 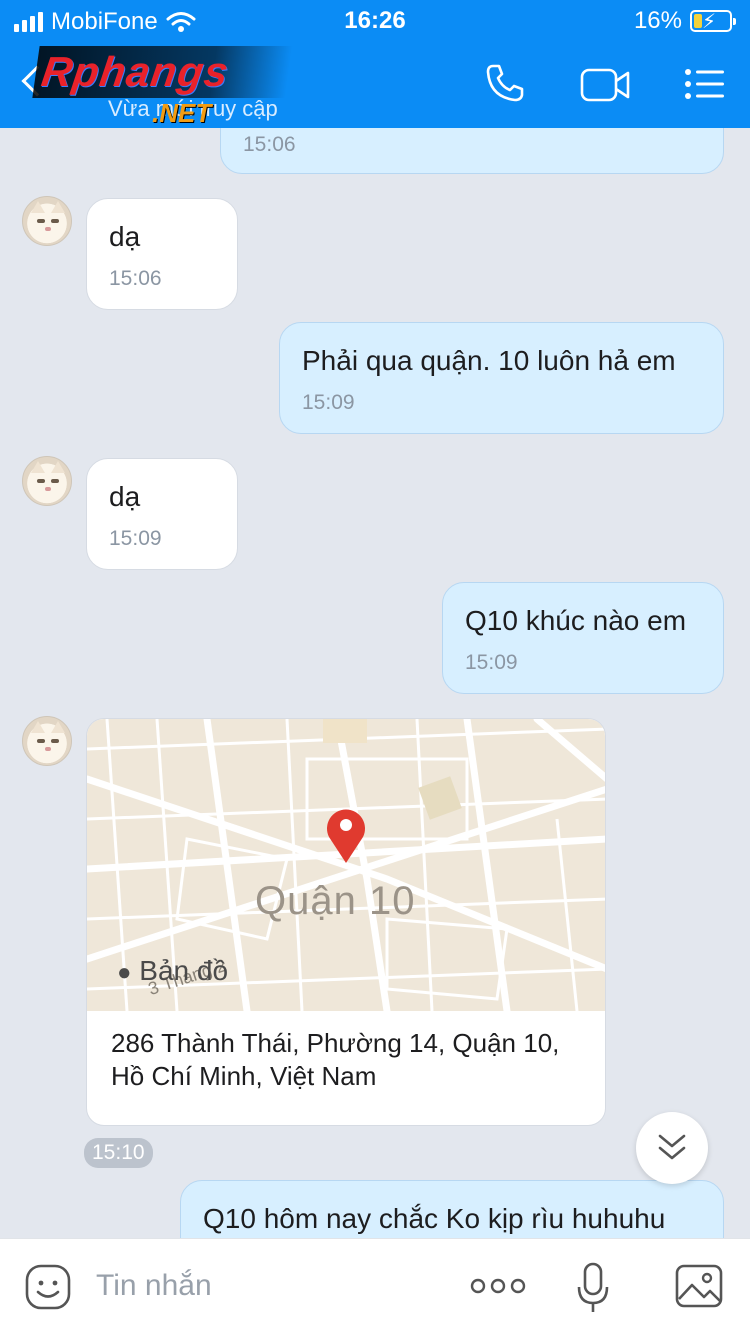 I want to click on battery-percent: 16%, so click(x=657, y=20).